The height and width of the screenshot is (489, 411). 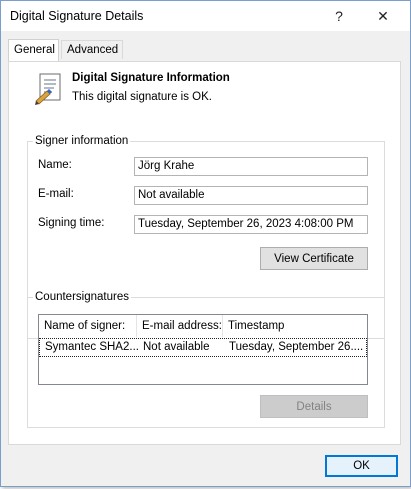 What do you see at coordinates (82, 297) in the screenshot?
I see `countersignatures-legend: Countersignatures` at bounding box center [82, 297].